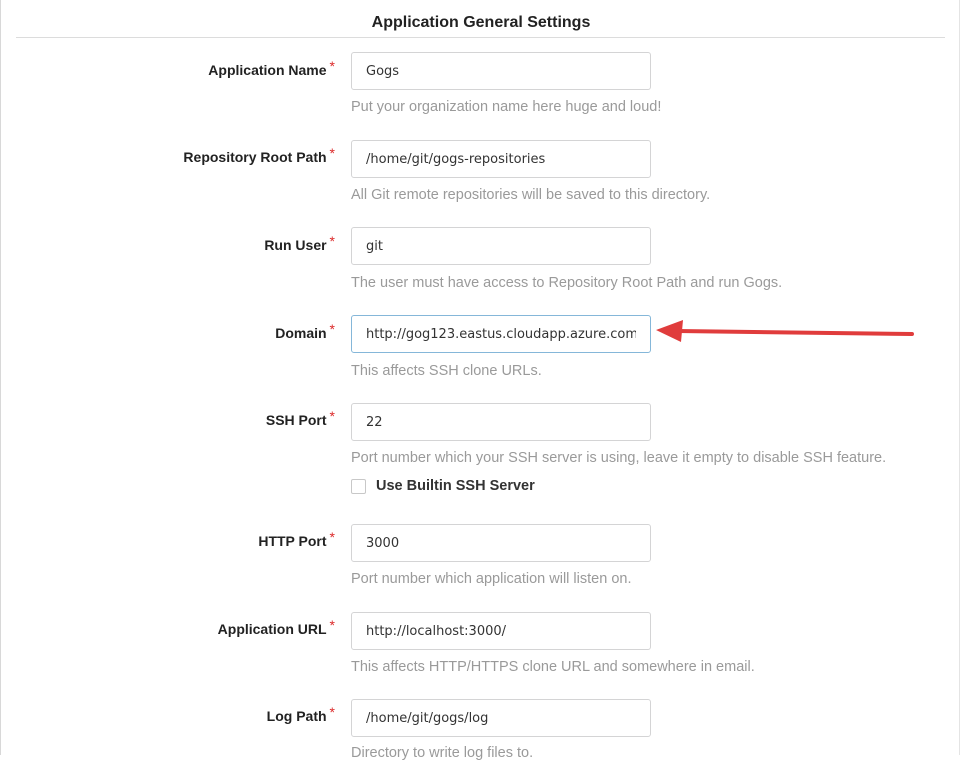  What do you see at coordinates (296, 420) in the screenshot?
I see `ssh-port-label-text: SSH Port` at bounding box center [296, 420].